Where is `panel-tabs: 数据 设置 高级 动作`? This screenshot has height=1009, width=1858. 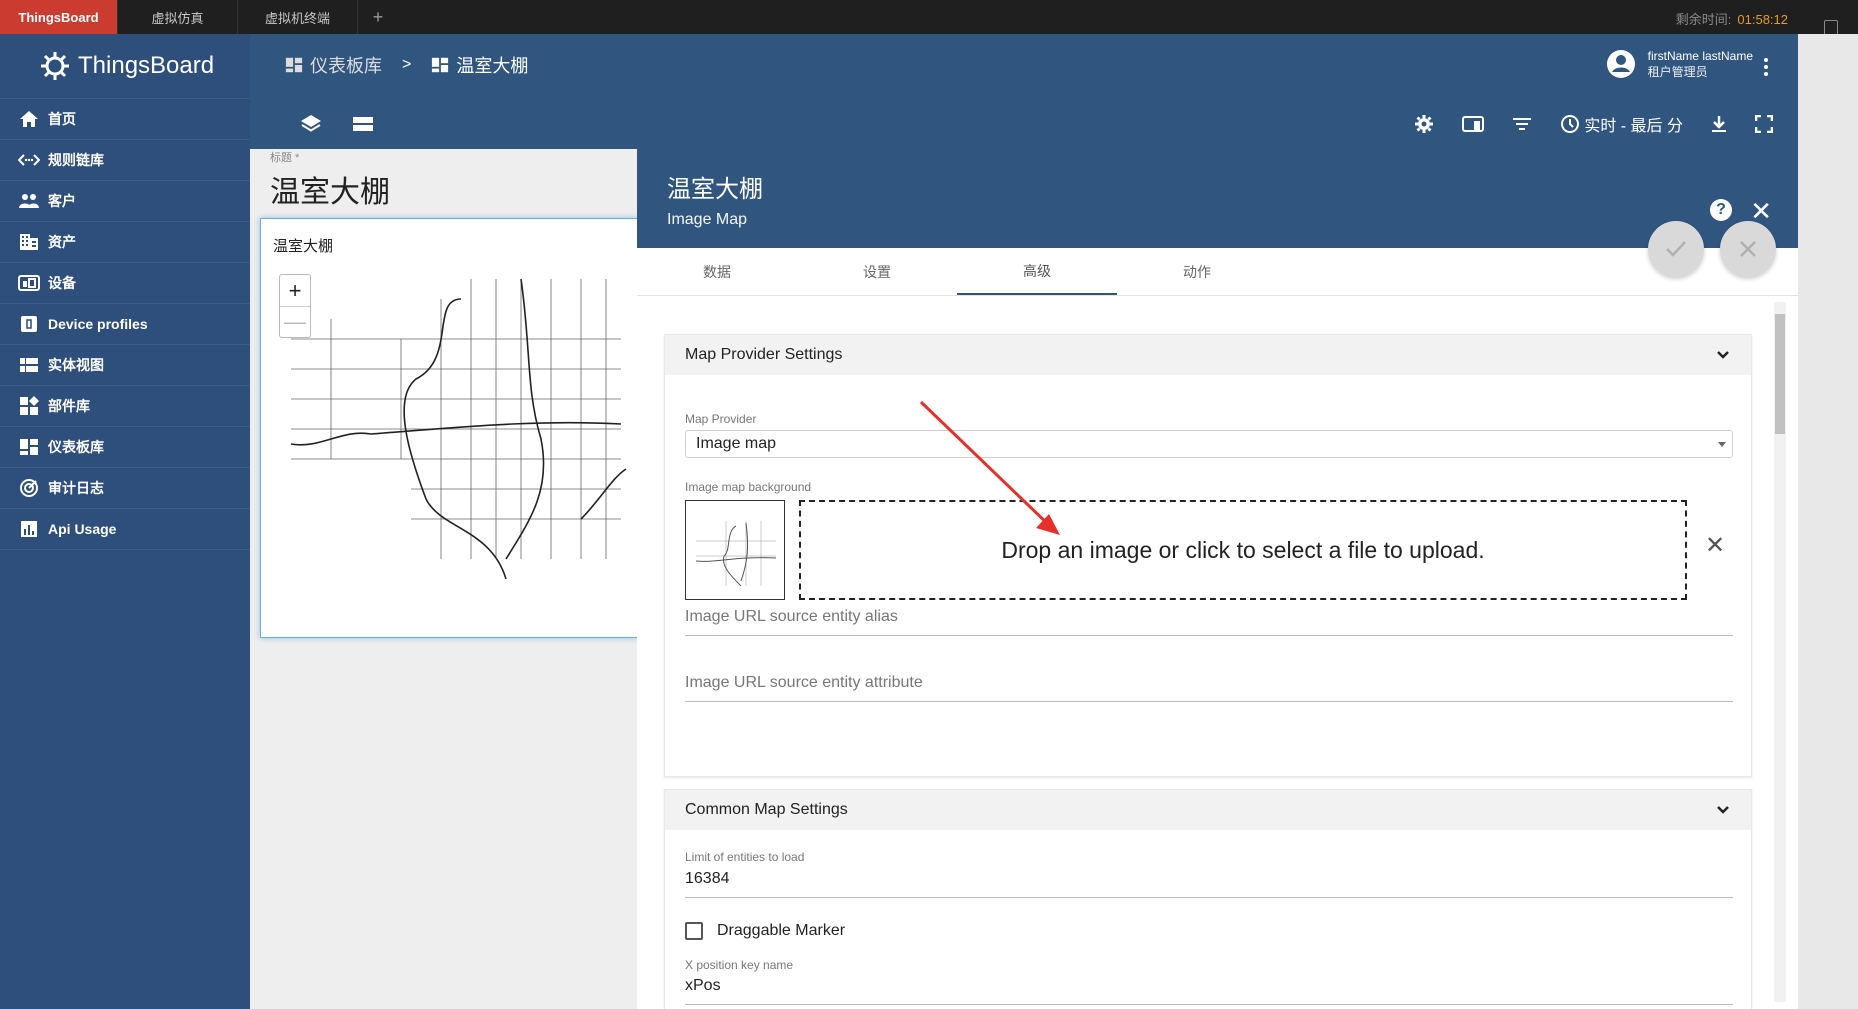 panel-tabs: 数据 设置 高级 动作 is located at coordinates (1217, 272).